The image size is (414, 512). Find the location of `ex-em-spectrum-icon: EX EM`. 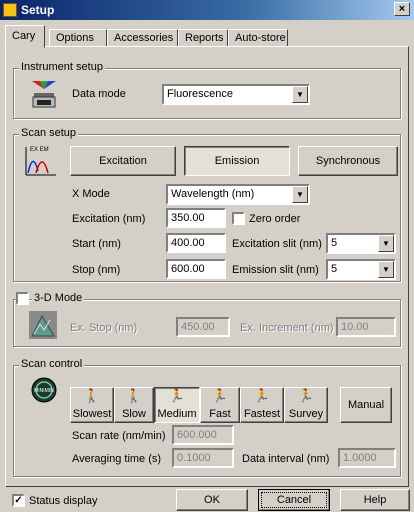

ex-em-spectrum-icon: EX EM is located at coordinates (40, 161).